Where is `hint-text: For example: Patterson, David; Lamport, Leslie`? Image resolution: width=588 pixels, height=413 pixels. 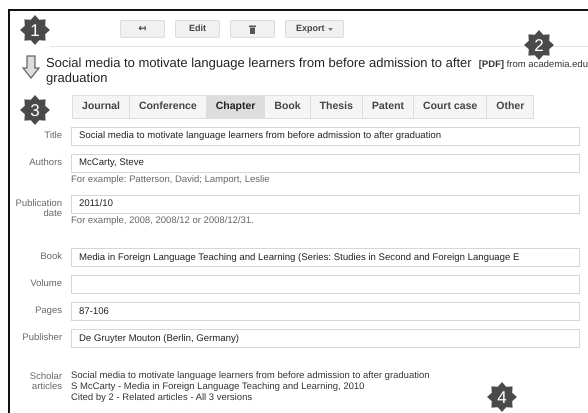 hint-text: For example: Patterson, David; Lamport, Leslie is located at coordinates (171, 179).